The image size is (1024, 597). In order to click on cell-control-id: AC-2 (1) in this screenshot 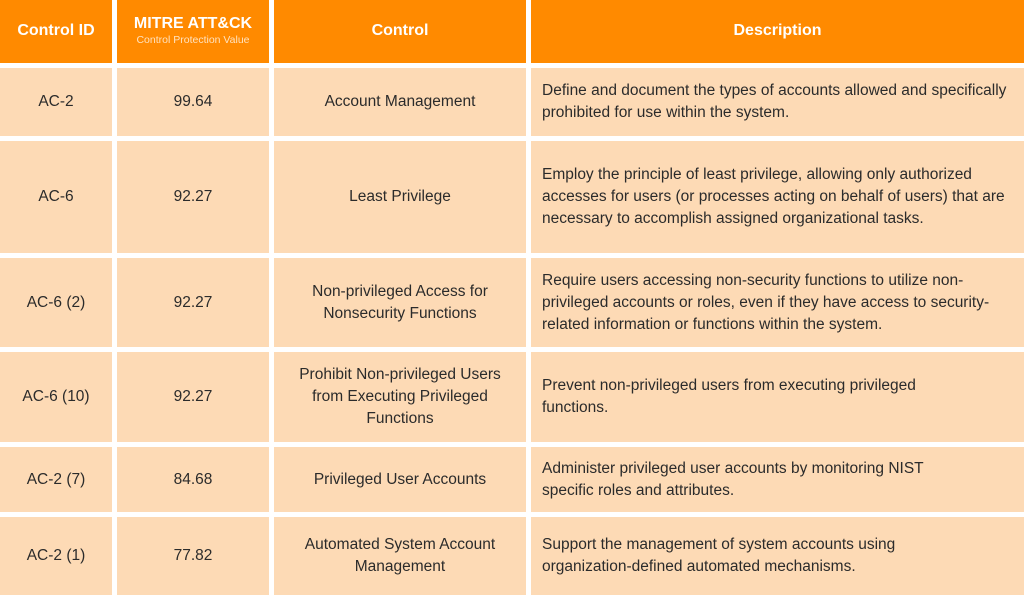, I will do `click(56, 556)`.